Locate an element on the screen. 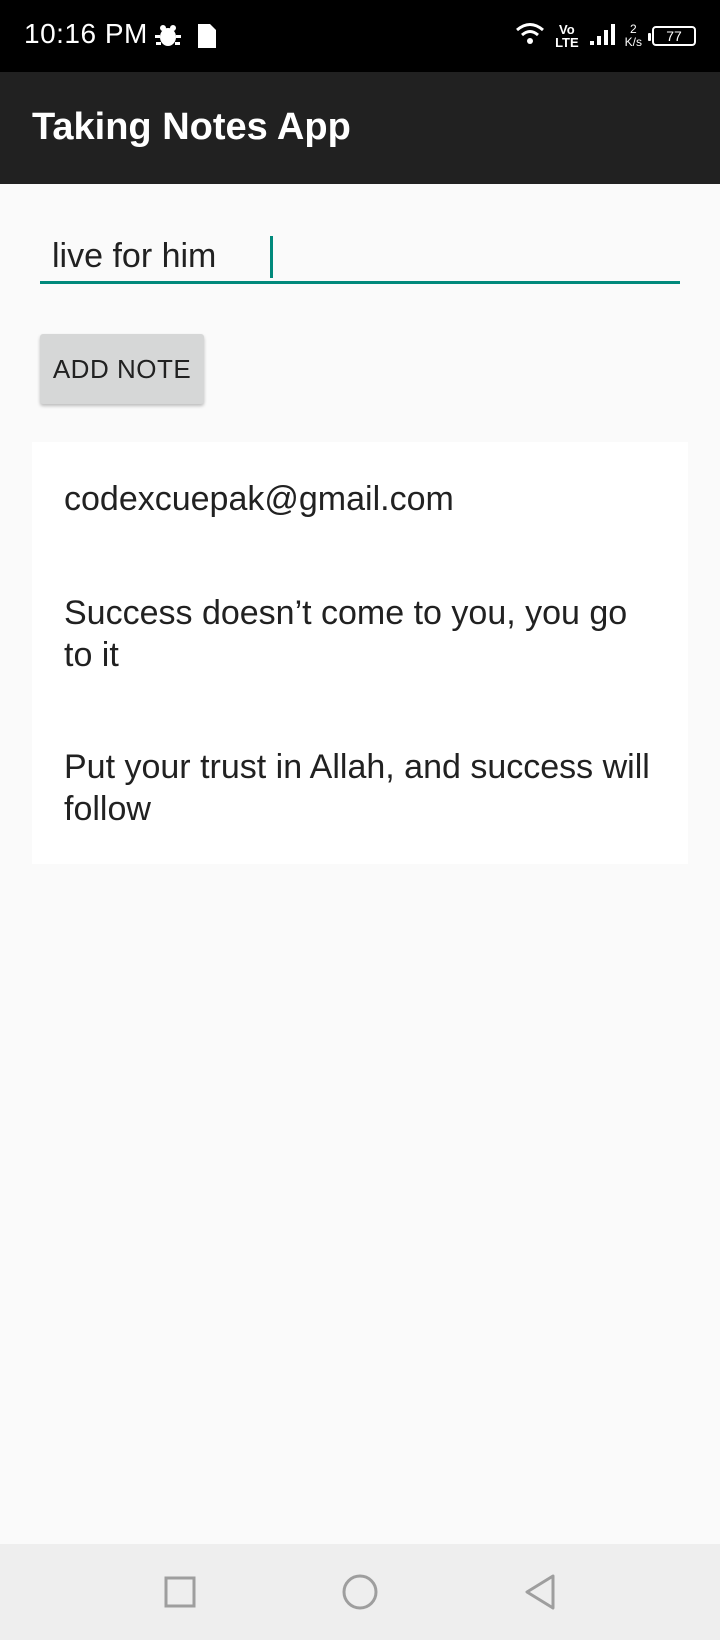 This screenshot has height=1640, width=720. battery-icon: 77 is located at coordinates (672, 36).